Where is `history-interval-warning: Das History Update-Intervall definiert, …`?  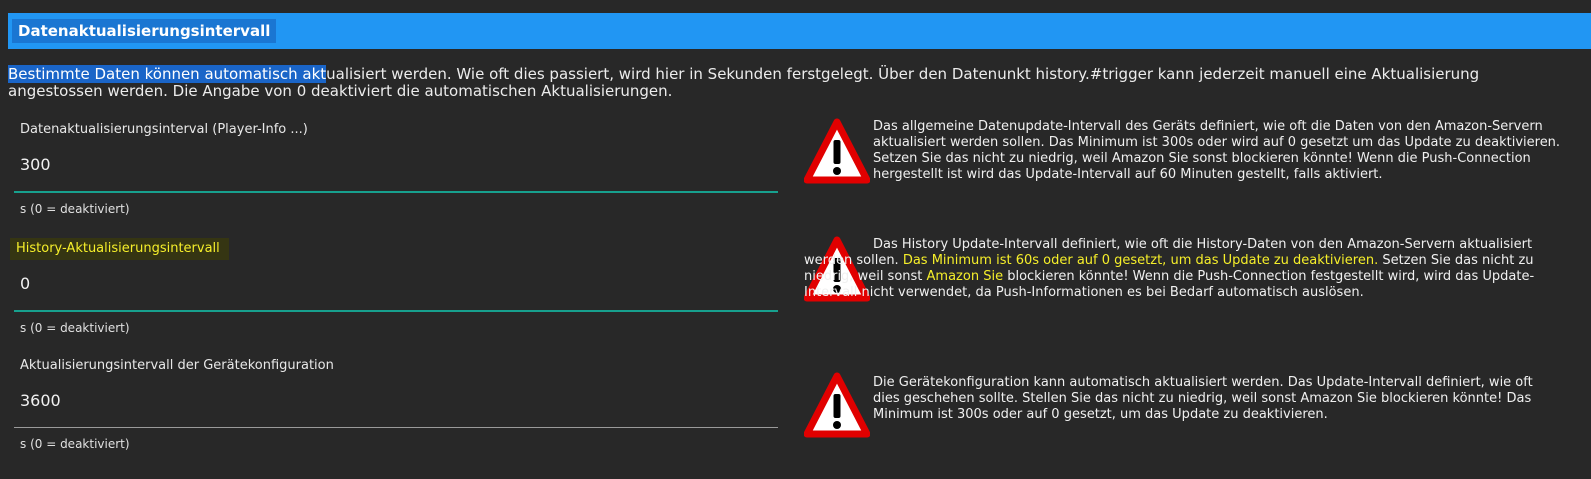 history-interval-warning: Das History Update-Intervall definiert, … is located at coordinates (1184, 269).